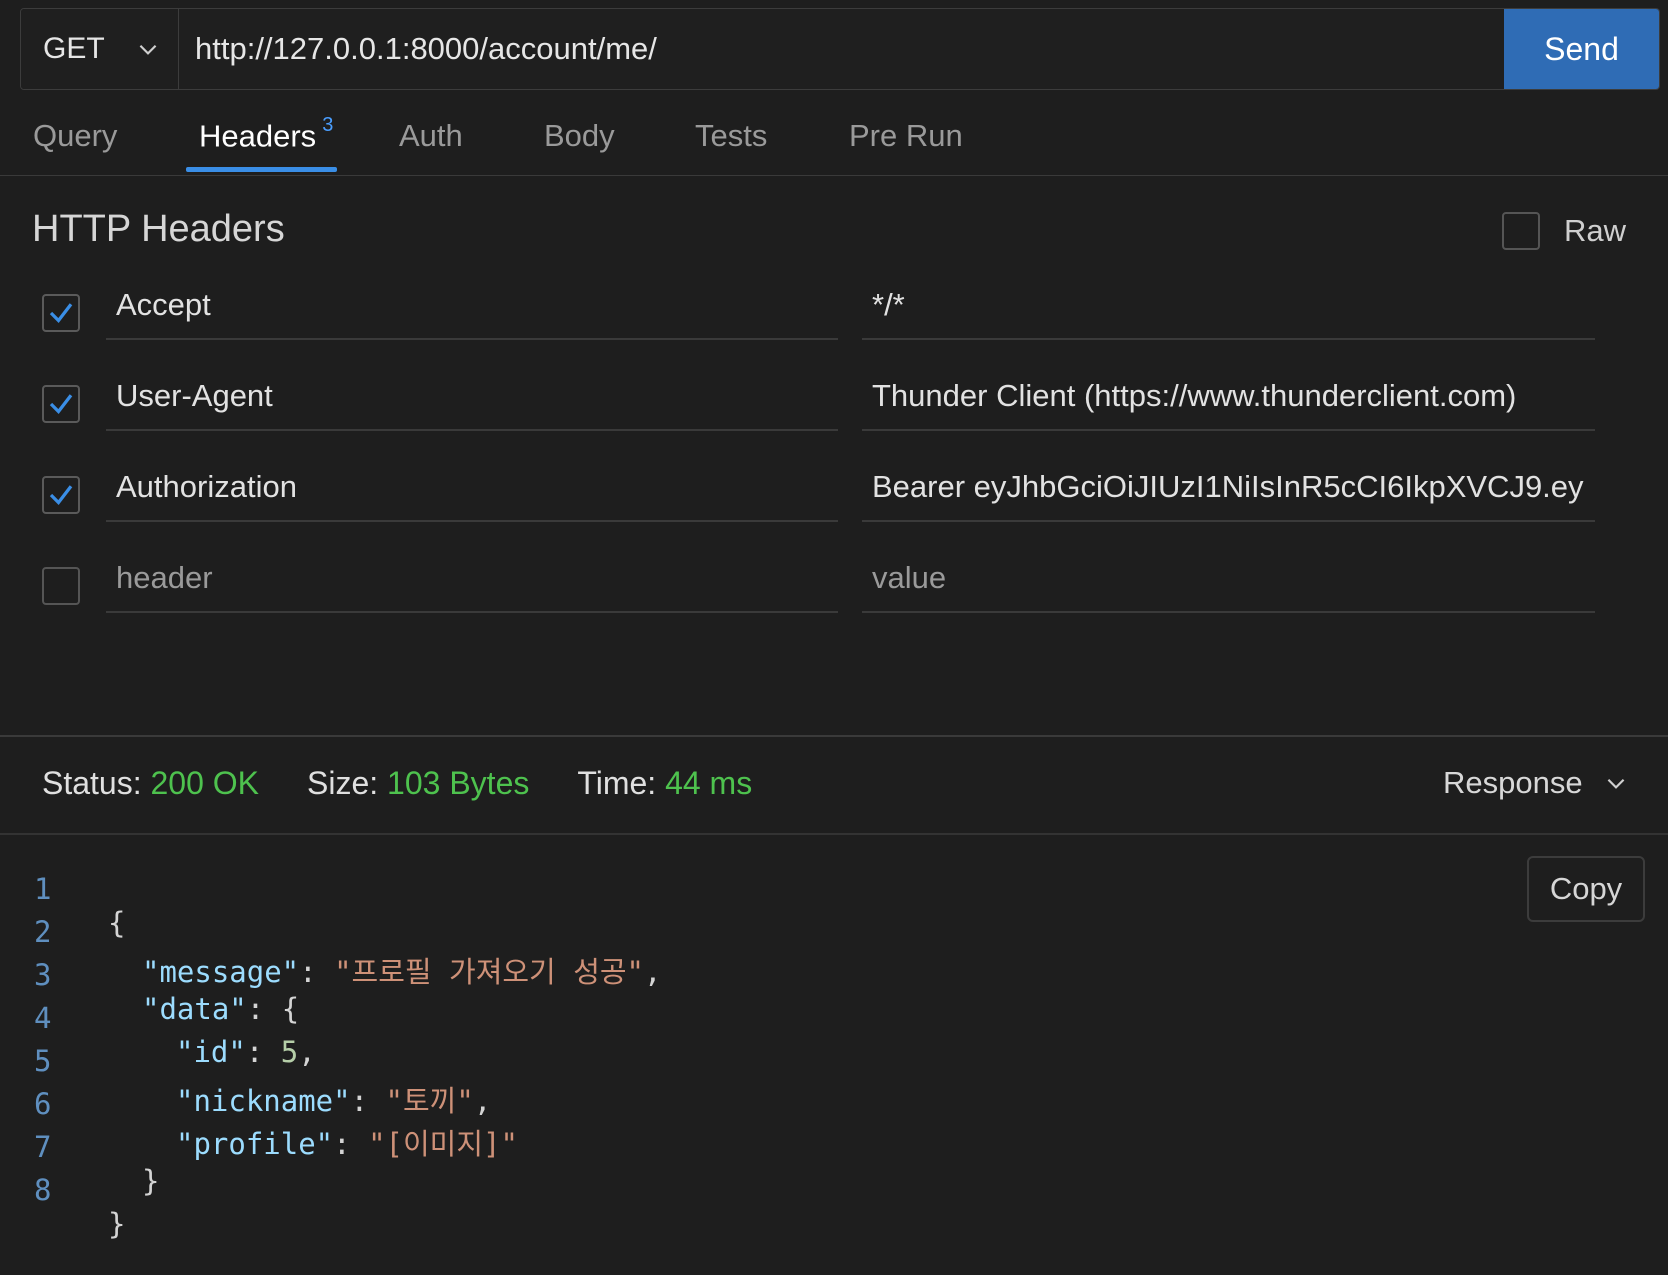 The image size is (1668, 1275). What do you see at coordinates (348, 952) in the screenshot?
I see `code-line: 2 "message": "프로필 가져오기 성공",` at bounding box center [348, 952].